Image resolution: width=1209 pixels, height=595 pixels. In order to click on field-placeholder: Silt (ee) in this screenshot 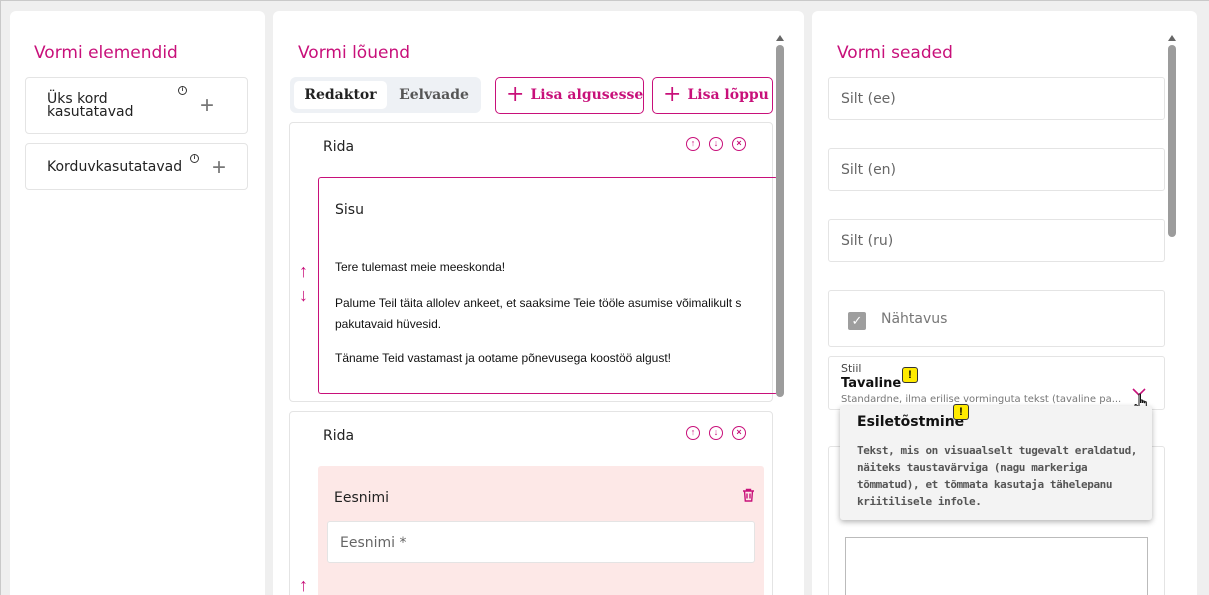, I will do `click(868, 99)`.